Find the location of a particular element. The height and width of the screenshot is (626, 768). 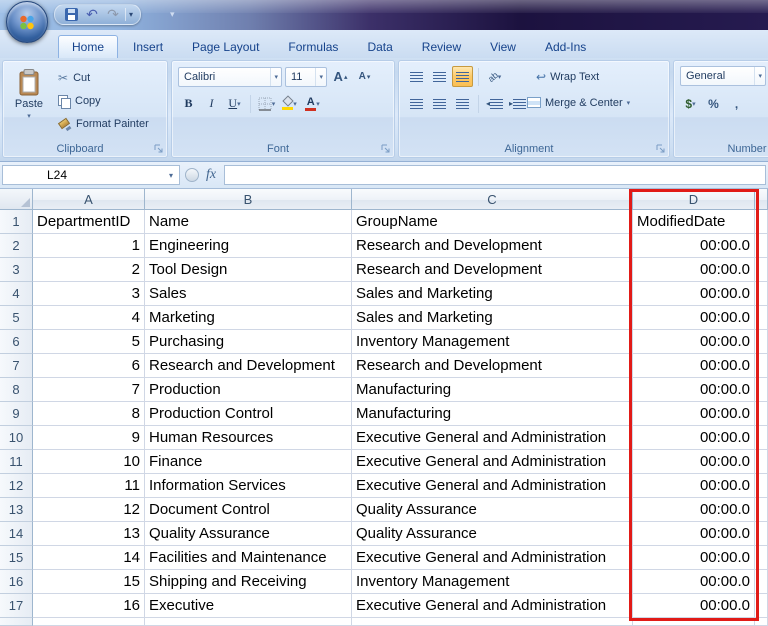

tab-home: Home is located at coordinates (88, 46).